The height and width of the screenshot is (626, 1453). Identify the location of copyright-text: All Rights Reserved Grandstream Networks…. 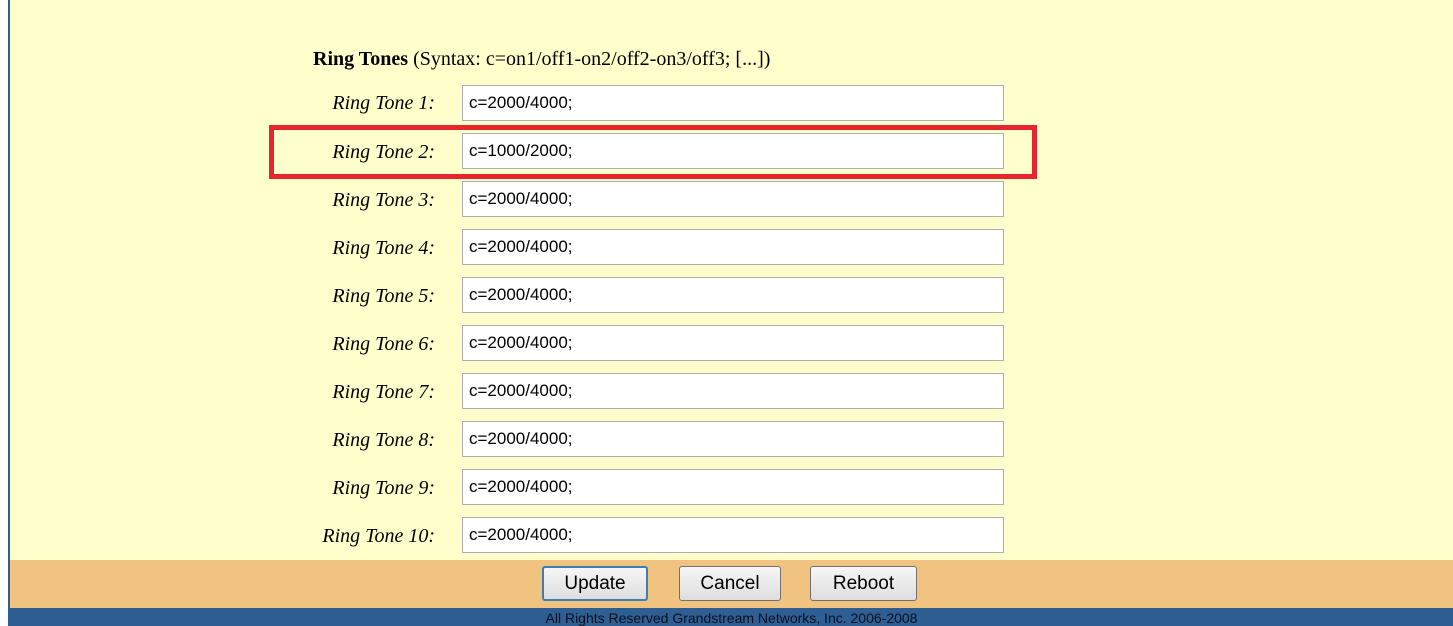
(731, 618).